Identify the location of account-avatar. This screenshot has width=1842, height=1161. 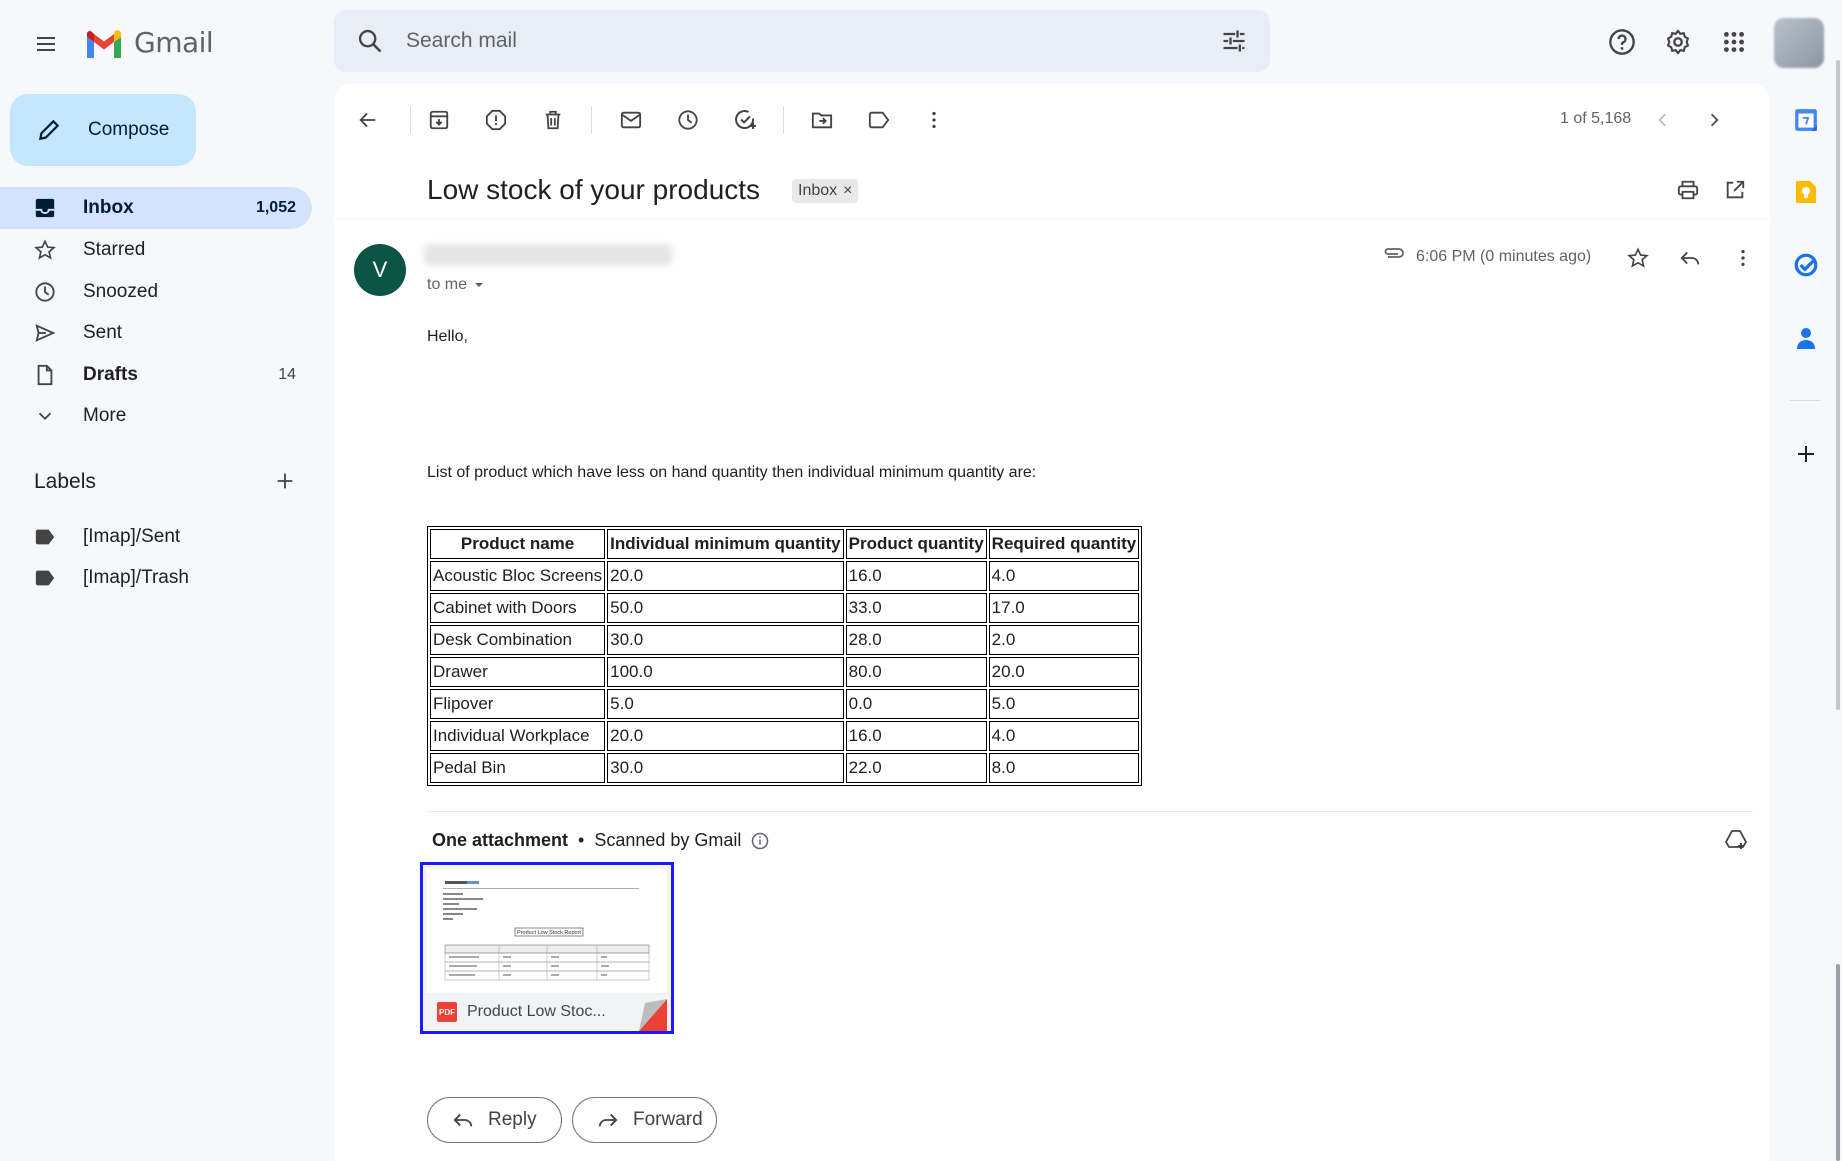
(1799, 43).